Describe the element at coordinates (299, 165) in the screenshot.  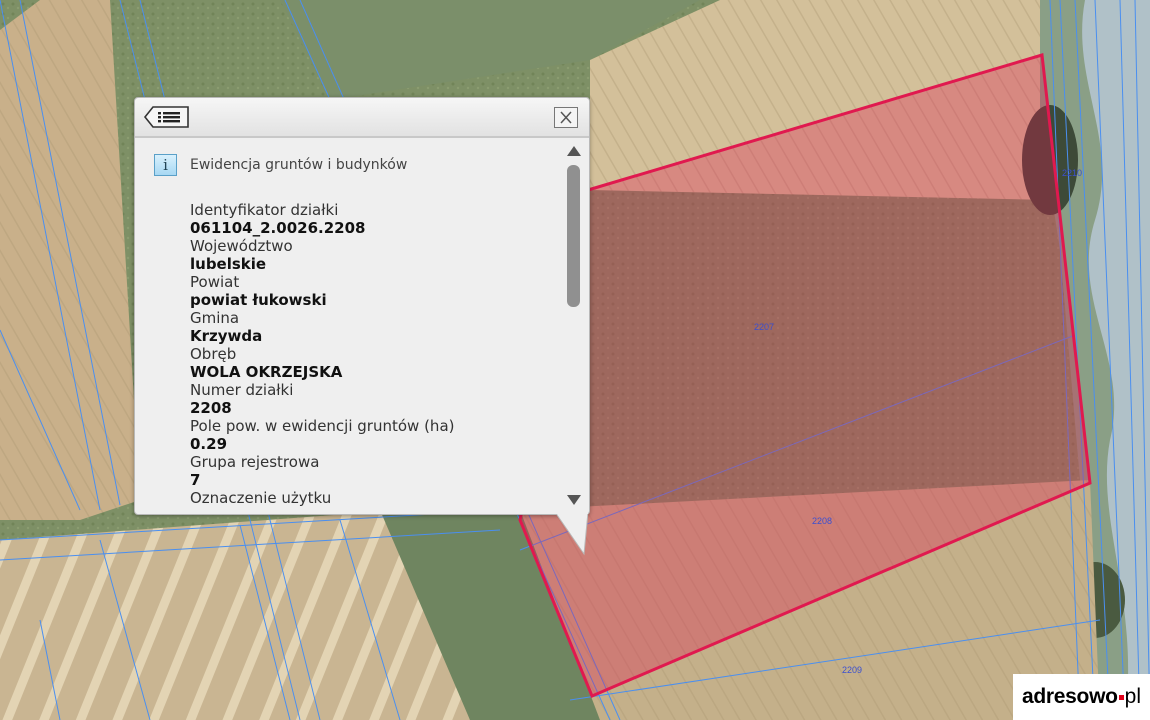
I see `section-title: Ewidencja gruntów i budynków` at that location.